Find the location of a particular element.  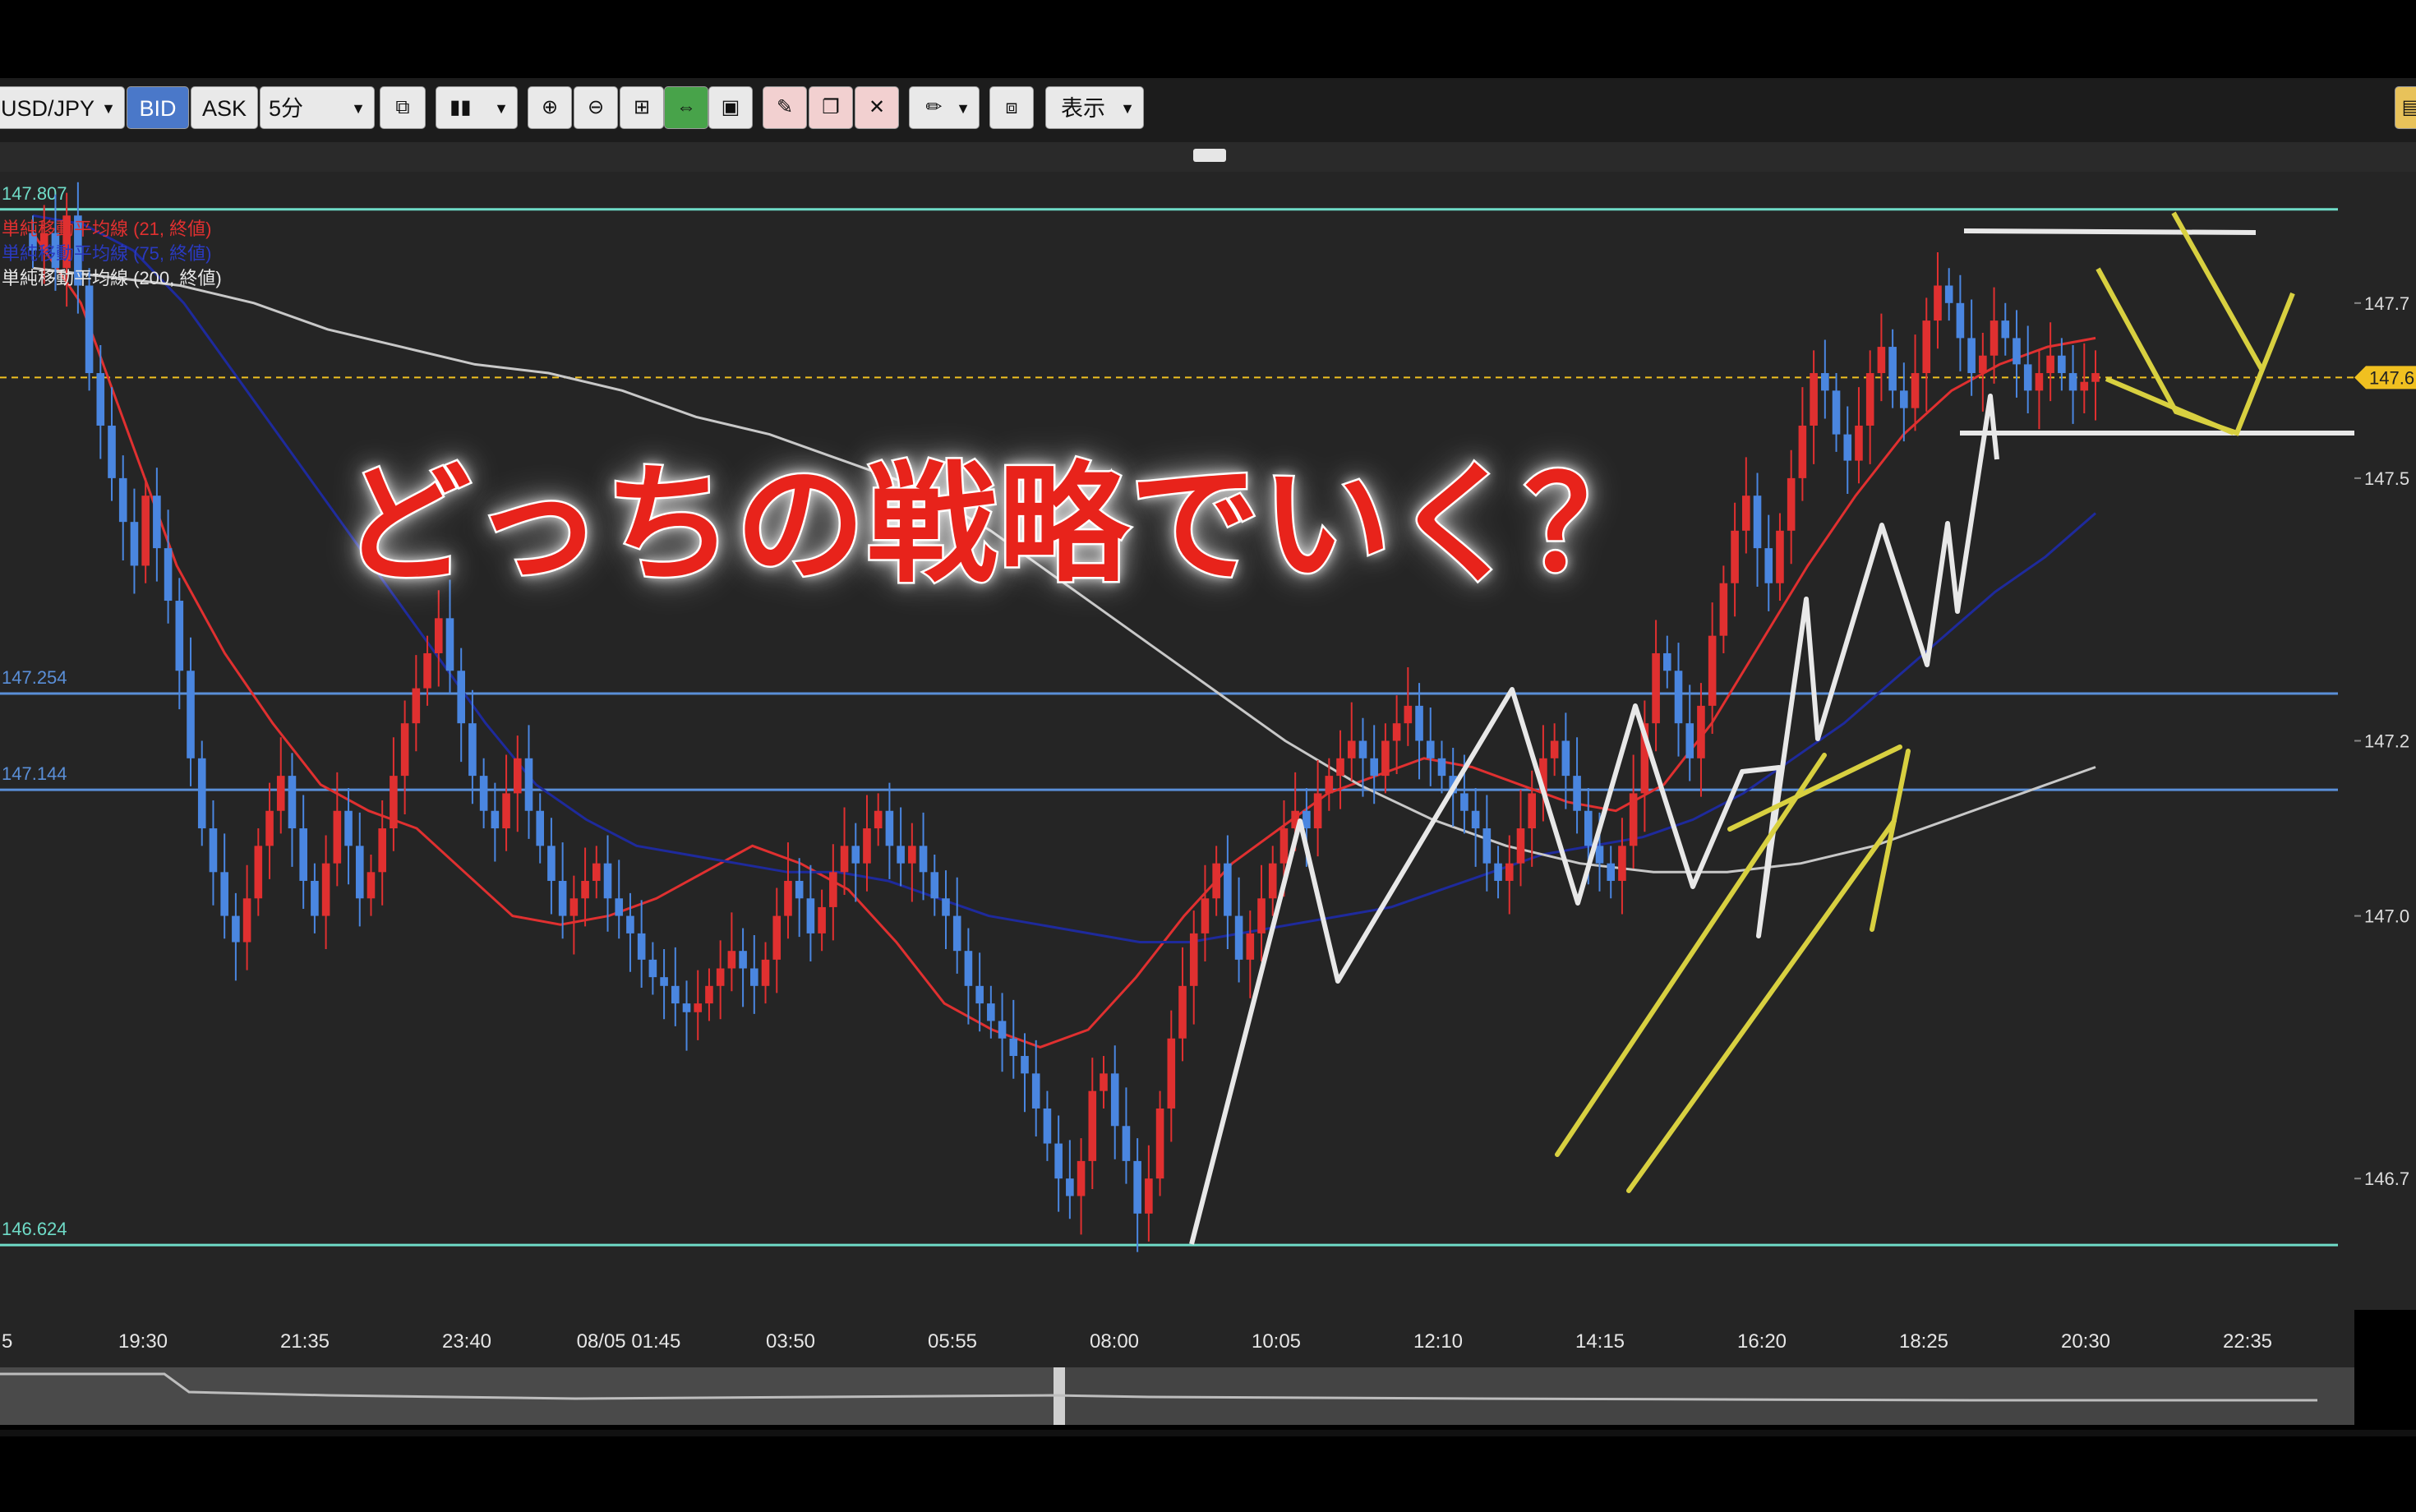

price-line-label-0: 147.807 is located at coordinates (35, 193).